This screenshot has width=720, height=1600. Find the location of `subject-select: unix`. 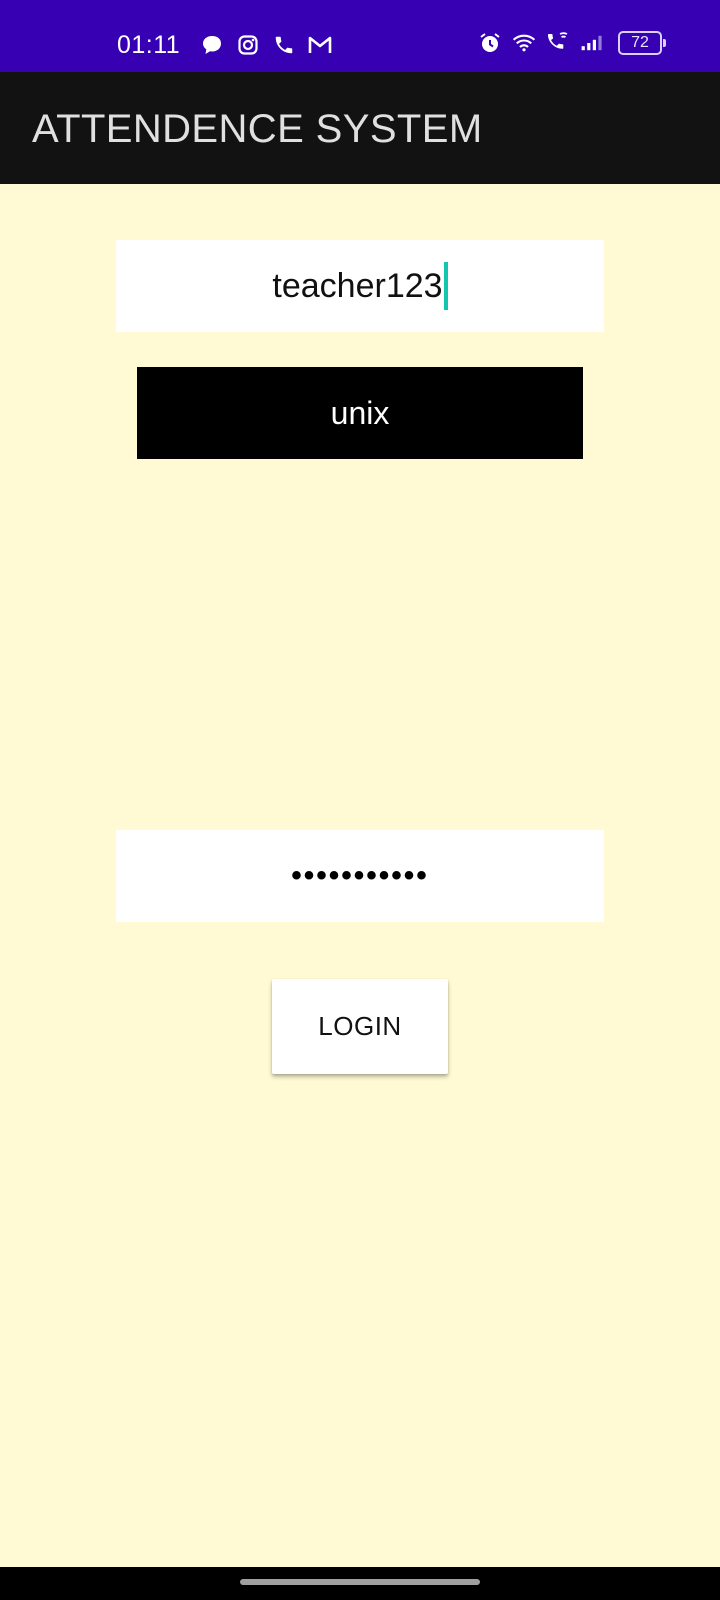

subject-select: unix is located at coordinates (360, 413).